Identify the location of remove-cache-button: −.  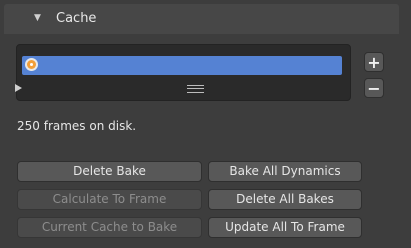
(374, 88).